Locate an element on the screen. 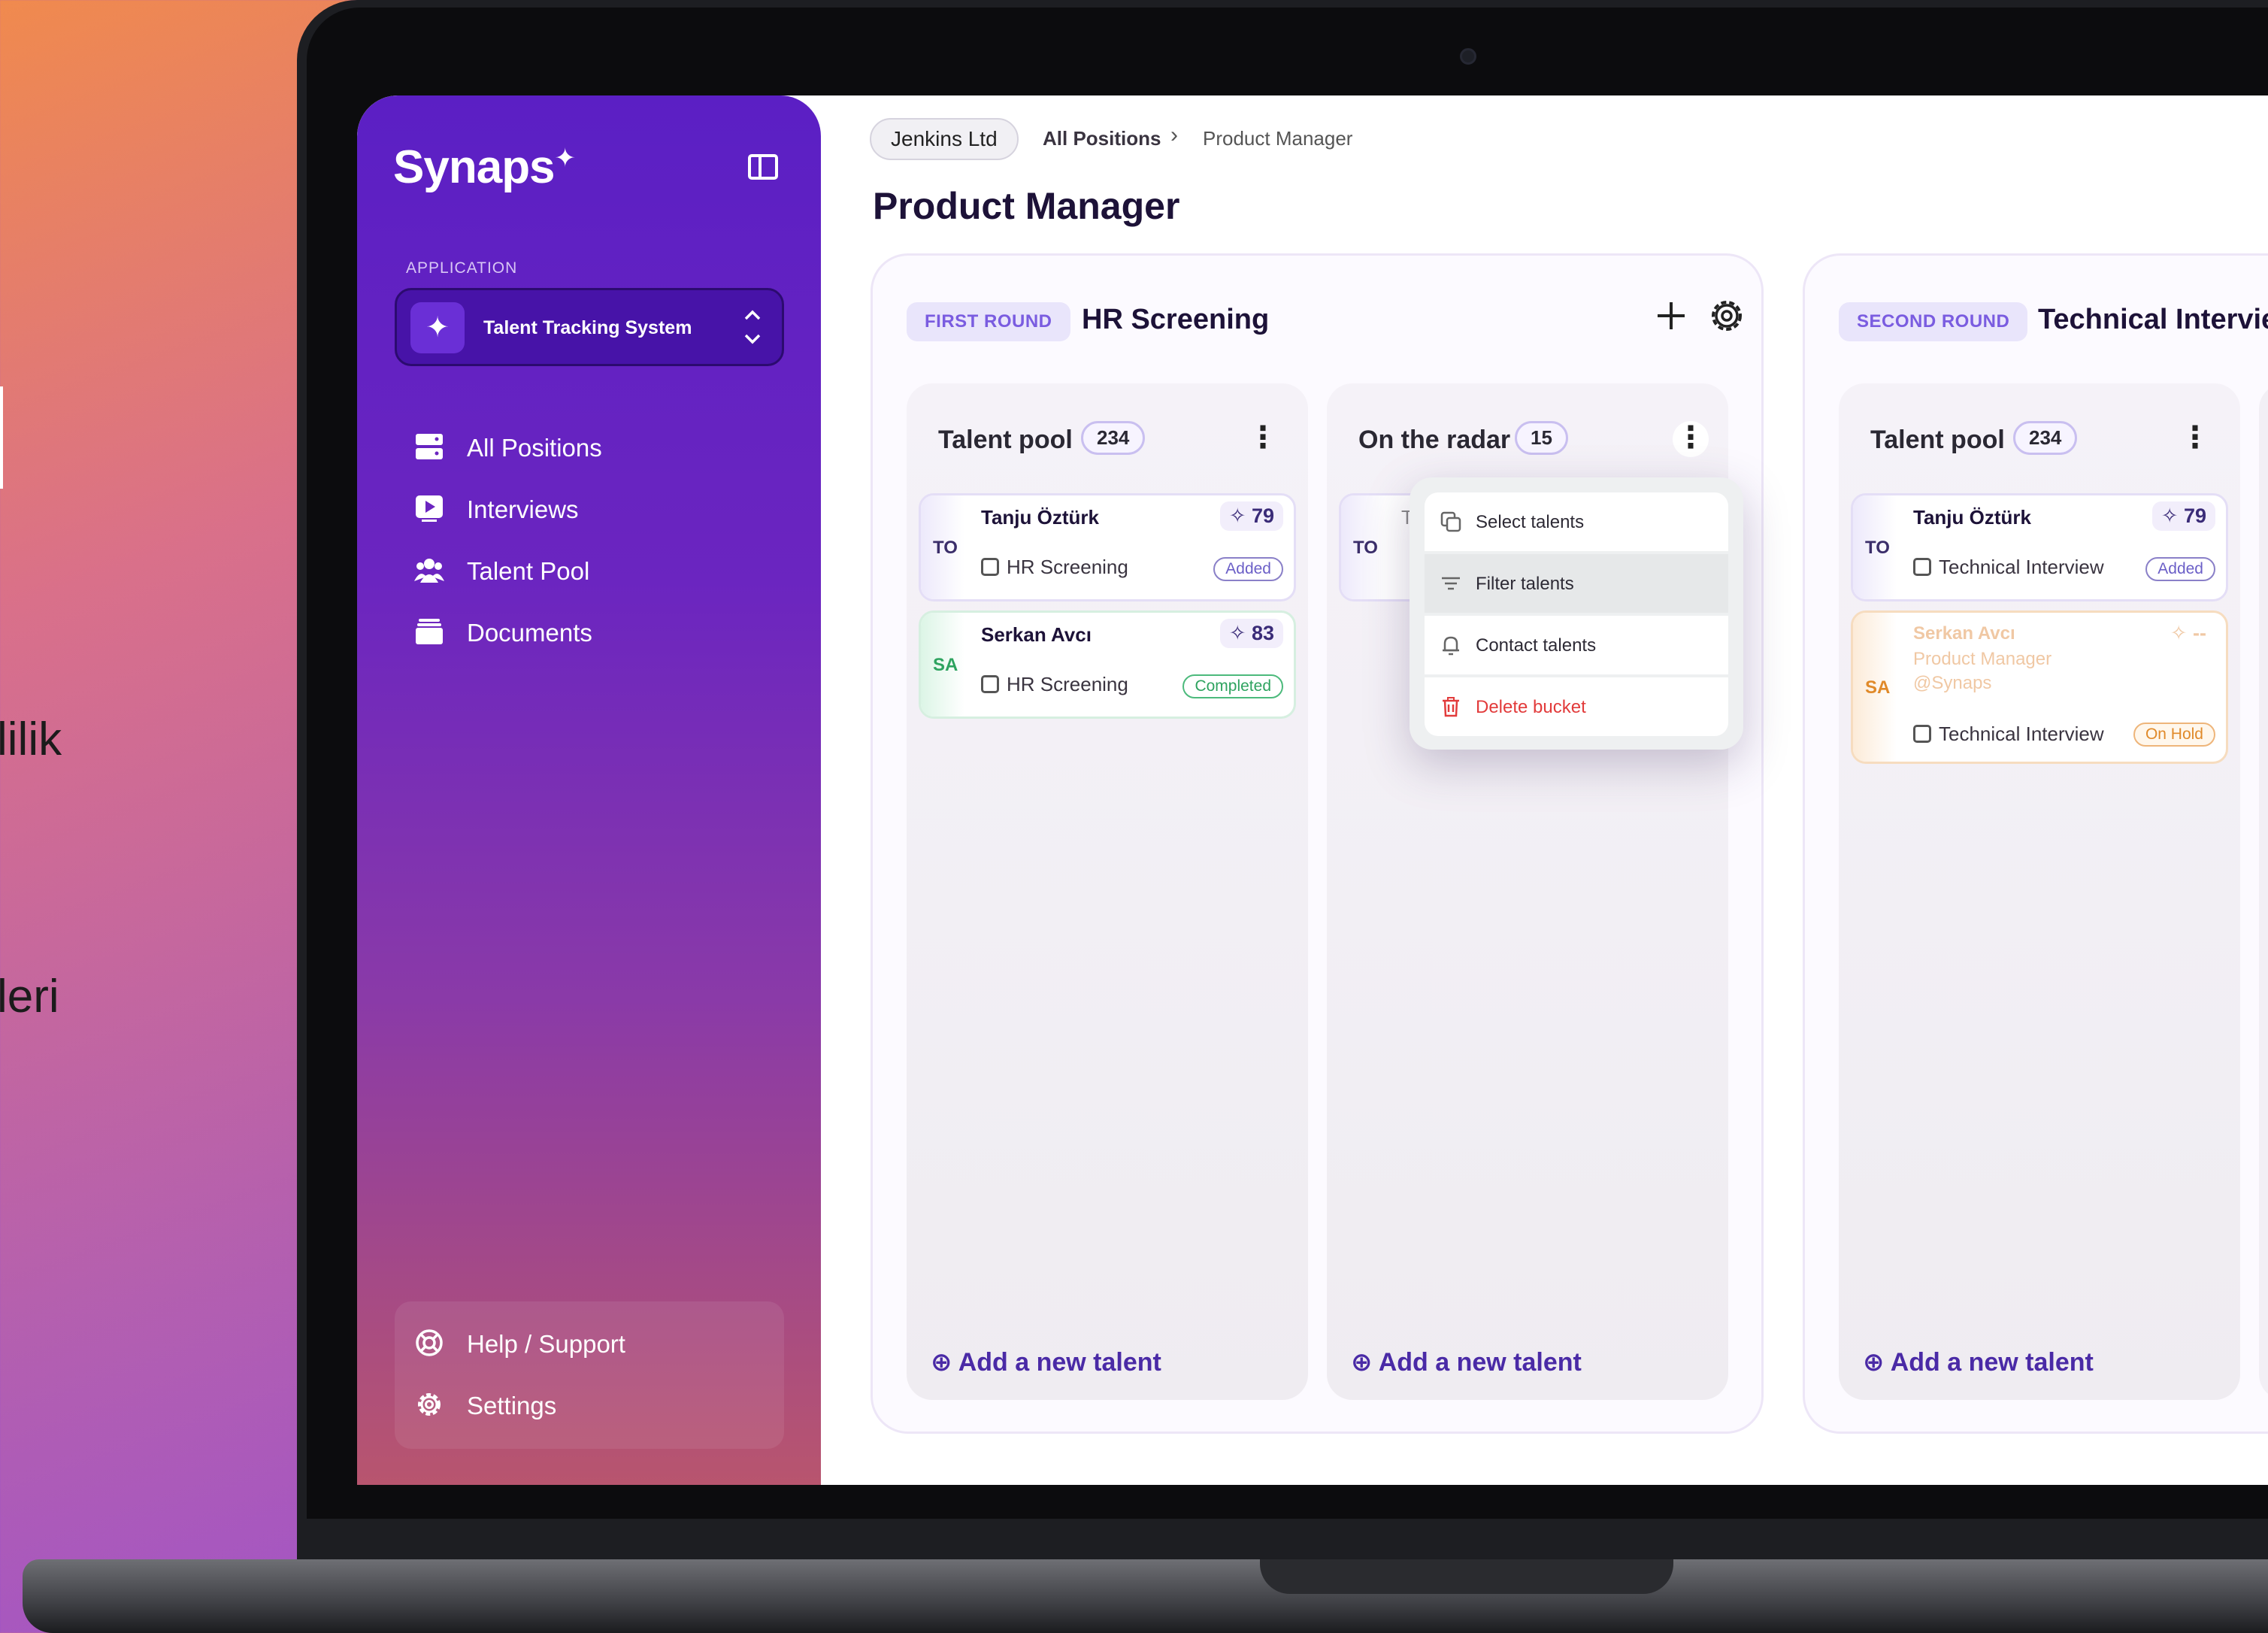  trash-icon is located at coordinates (1451, 707).